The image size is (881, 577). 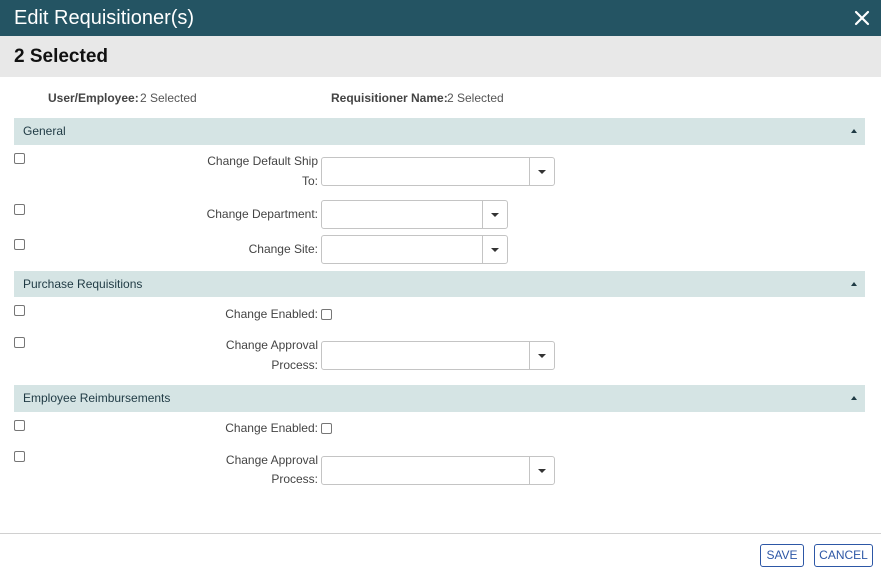 I want to click on pr-enabled-checkbox, so click(x=326, y=314).